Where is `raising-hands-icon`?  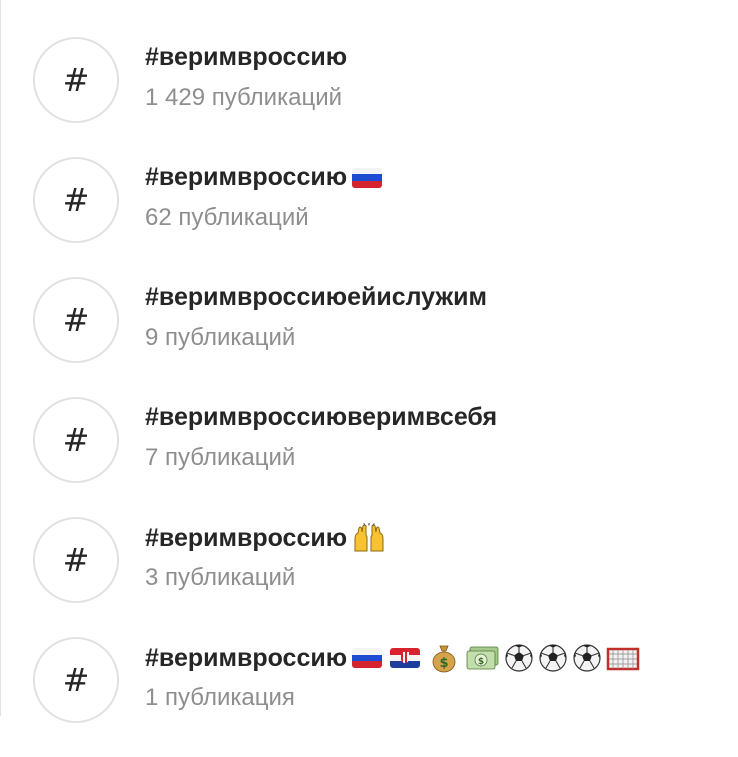 raising-hands-icon is located at coordinates (369, 537).